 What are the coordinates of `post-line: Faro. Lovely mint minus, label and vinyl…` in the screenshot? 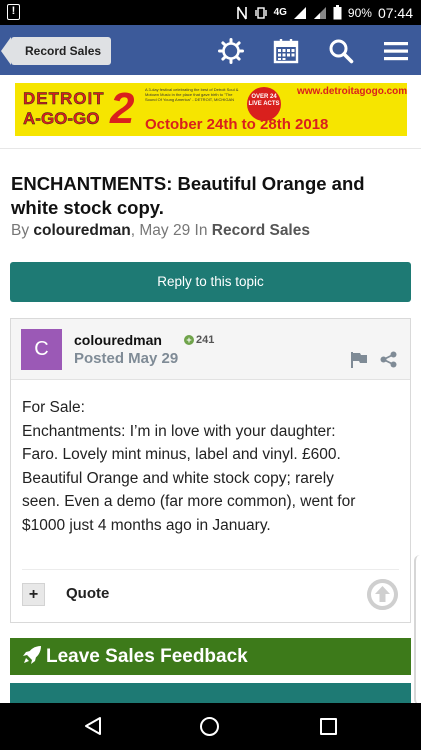 It's located at (181, 454).